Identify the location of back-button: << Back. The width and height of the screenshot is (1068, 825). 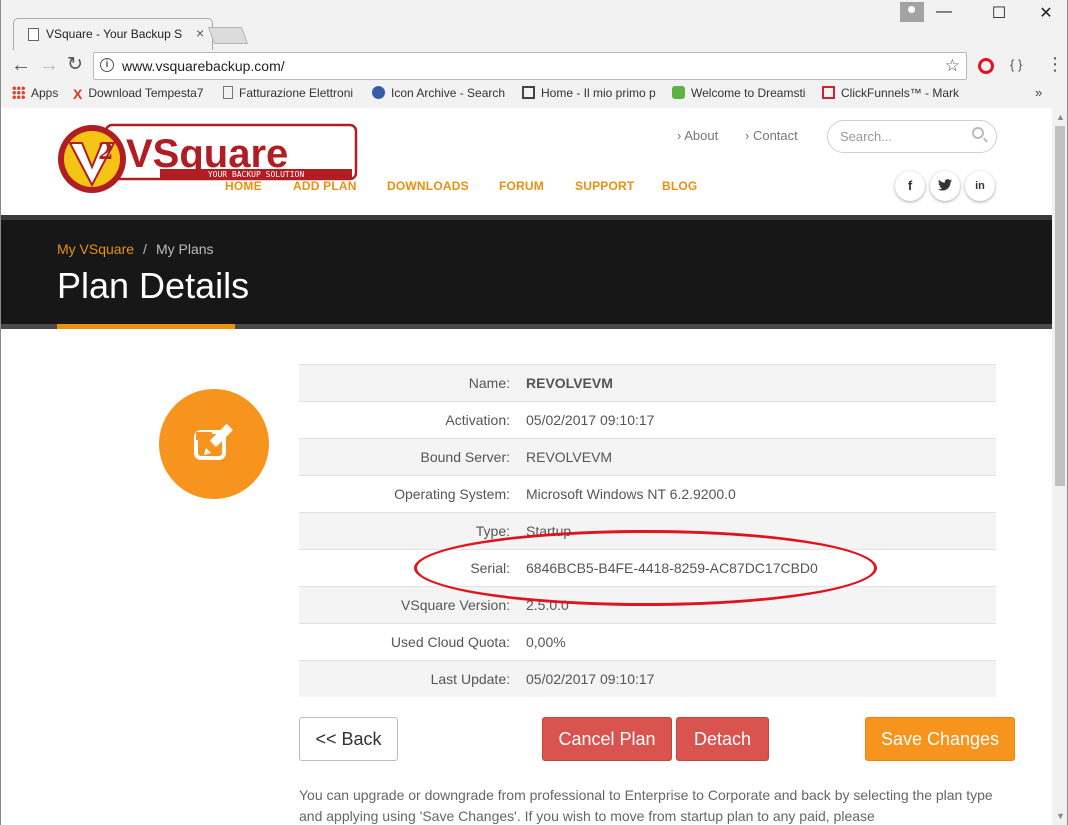
(348, 739).